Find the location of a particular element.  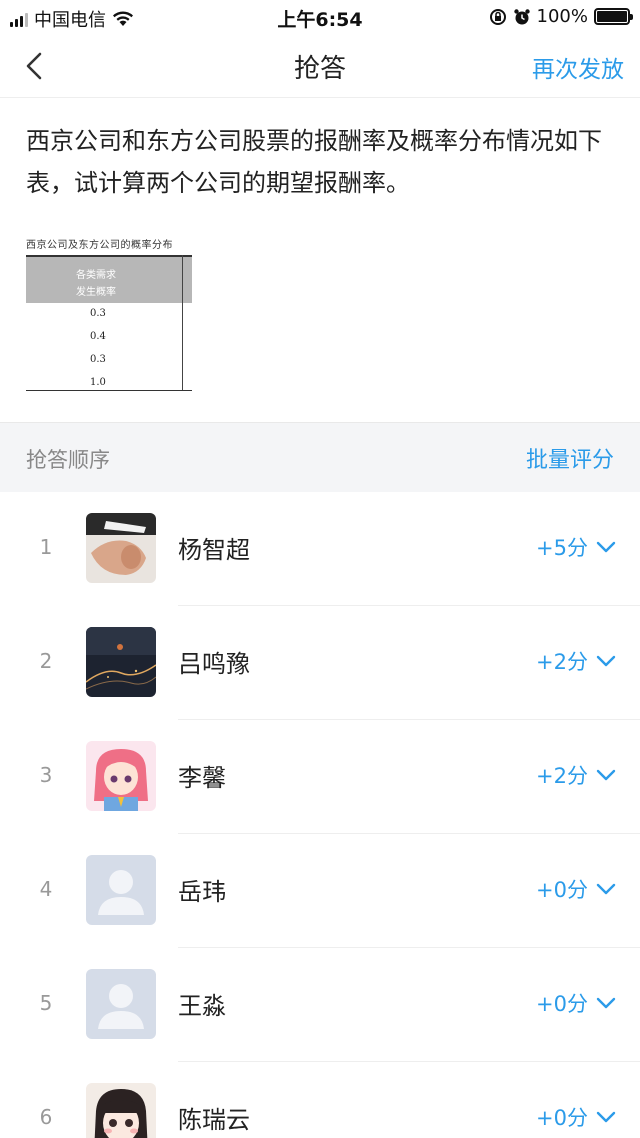

table-caption: 西京公司及东方公司的概率分布 is located at coordinates (99, 245).